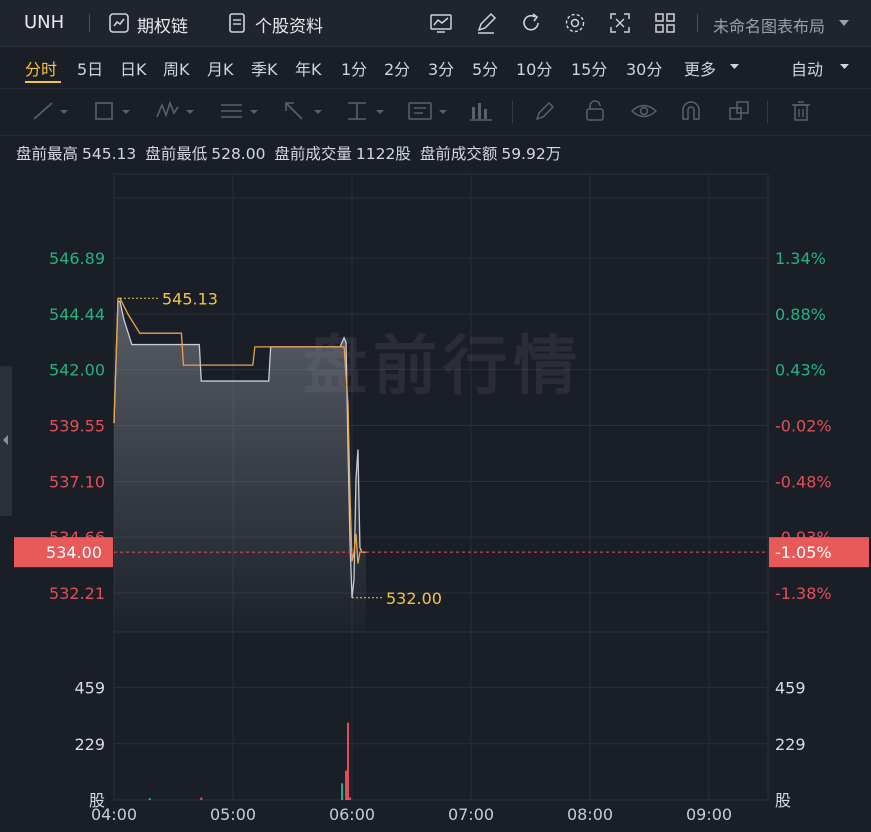 The height and width of the screenshot is (832, 871). What do you see at coordinates (176, 154) in the screenshot?
I see `premarket-low-label: 盘前最低` at bounding box center [176, 154].